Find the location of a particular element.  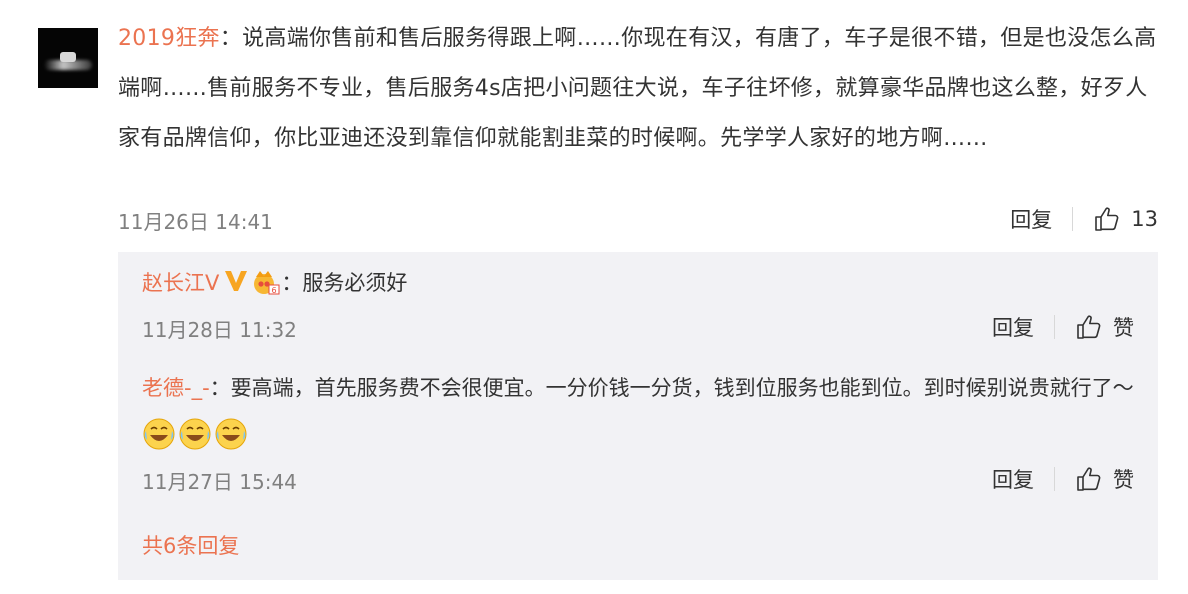

comment-actions: 回复 13 is located at coordinates (1084, 219).